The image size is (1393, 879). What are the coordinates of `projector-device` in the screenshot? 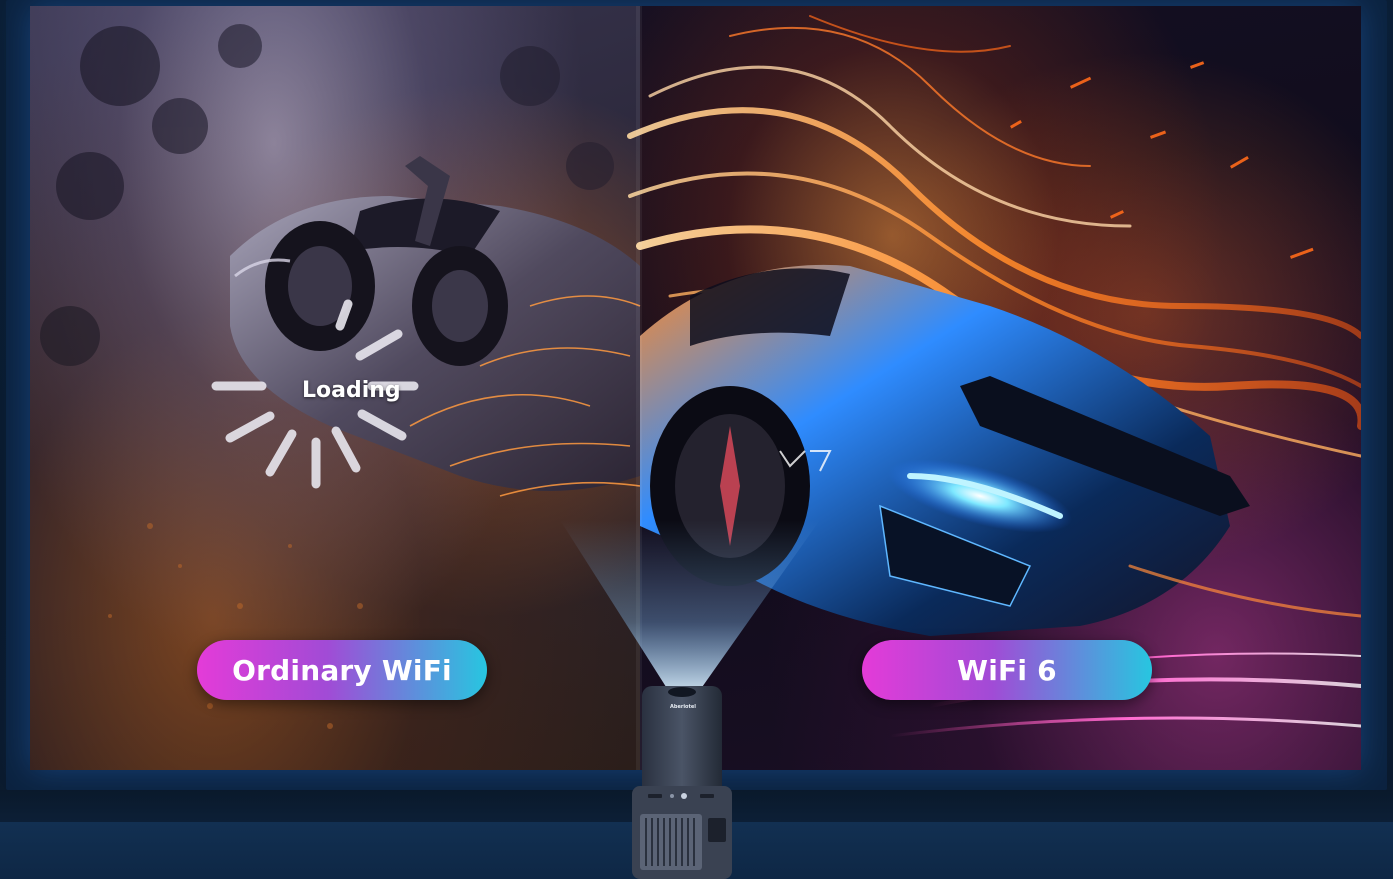 It's located at (682, 782).